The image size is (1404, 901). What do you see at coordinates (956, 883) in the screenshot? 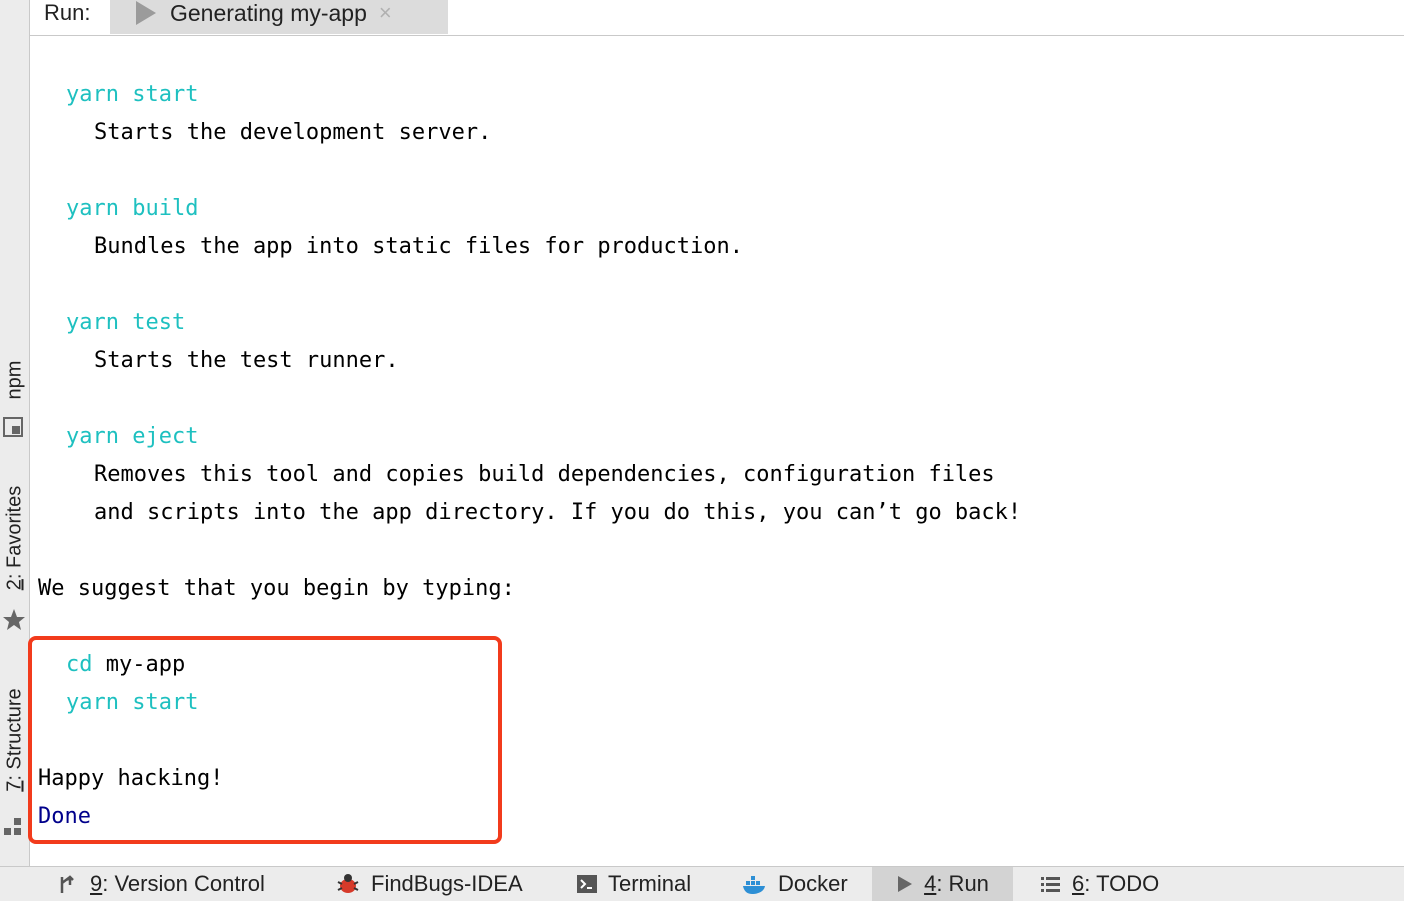
I see `run-label-bottom: 4: Run` at bounding box center [956, 883].